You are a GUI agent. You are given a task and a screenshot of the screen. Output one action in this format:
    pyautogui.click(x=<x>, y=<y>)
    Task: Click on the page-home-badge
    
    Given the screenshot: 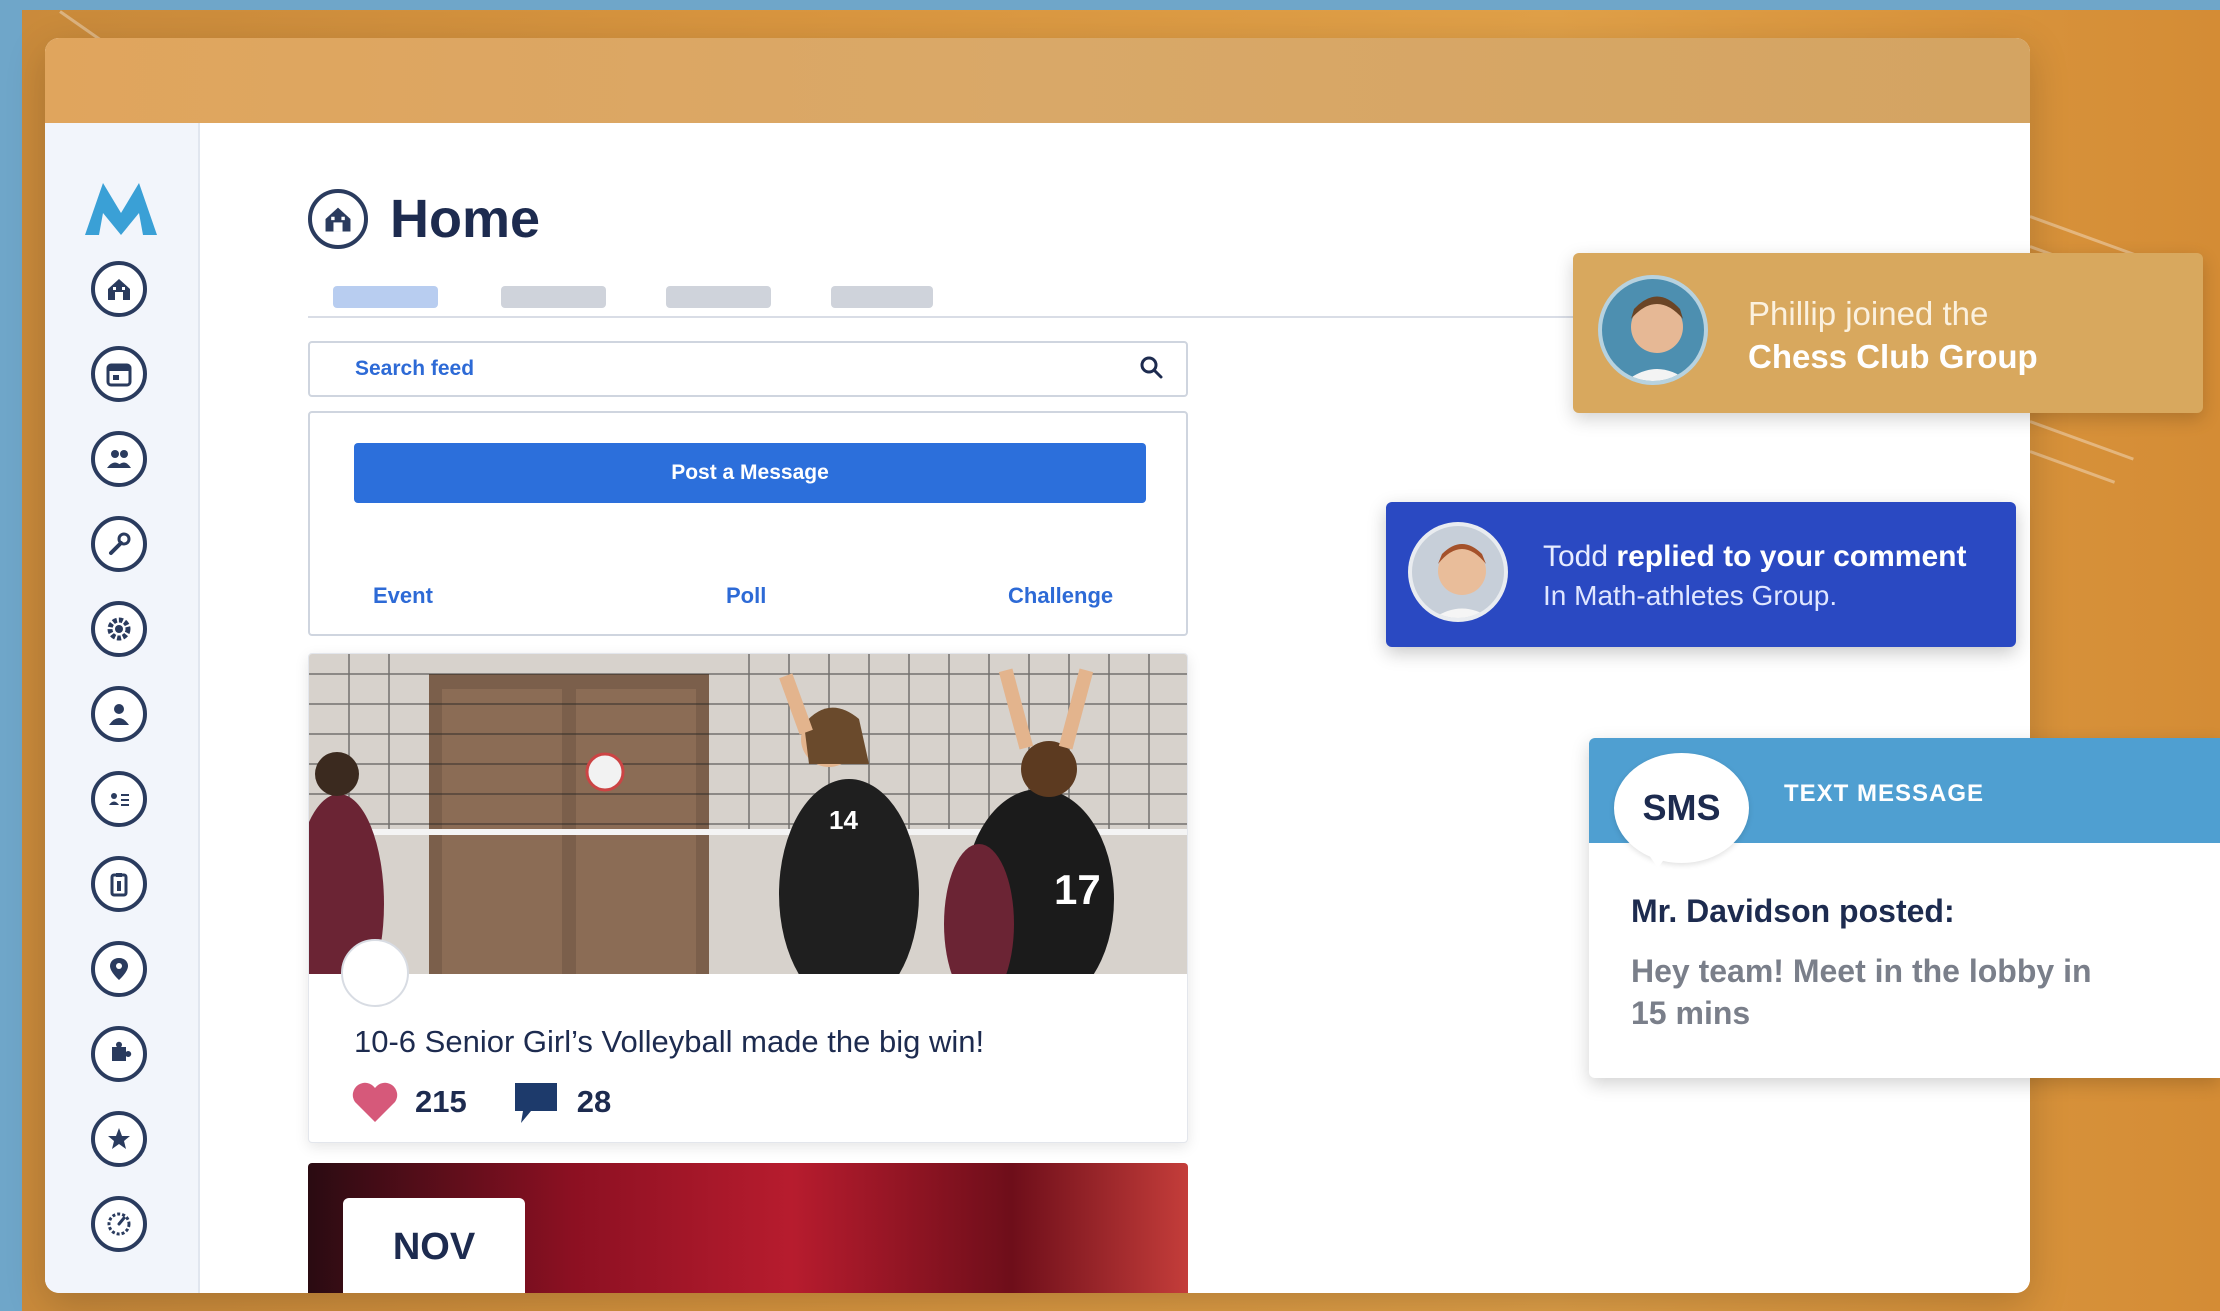 What is the action you would take?
    pyautogui.click(x=338, y=219)
    